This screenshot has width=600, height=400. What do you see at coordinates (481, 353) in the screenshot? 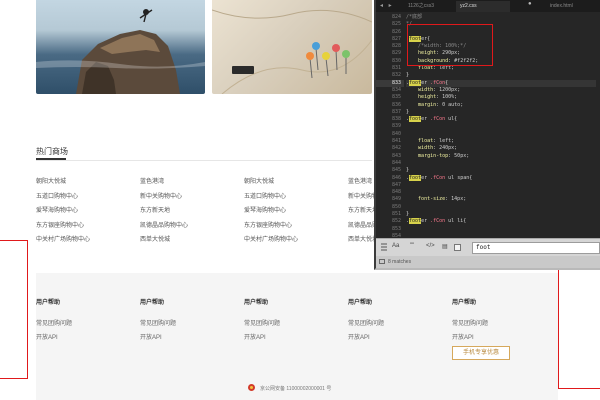
I see `mobile-deals-button: 手机专享优惠` at bounding box center [481, 353].